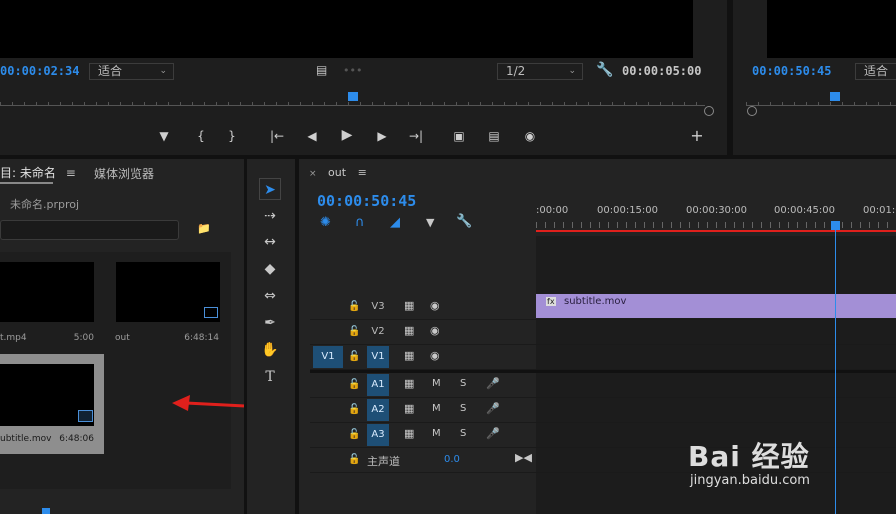 This screenshot has width=896, height=514. I want to click on source-video-screen, so click(346, 29).